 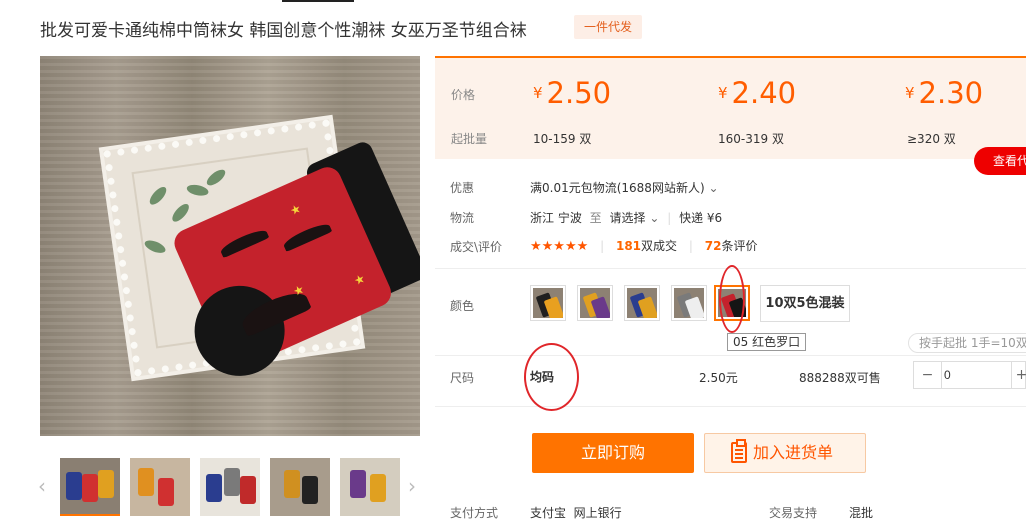 I want to click on tier-2-range: 160-319 双, so click(x=751, y=139).